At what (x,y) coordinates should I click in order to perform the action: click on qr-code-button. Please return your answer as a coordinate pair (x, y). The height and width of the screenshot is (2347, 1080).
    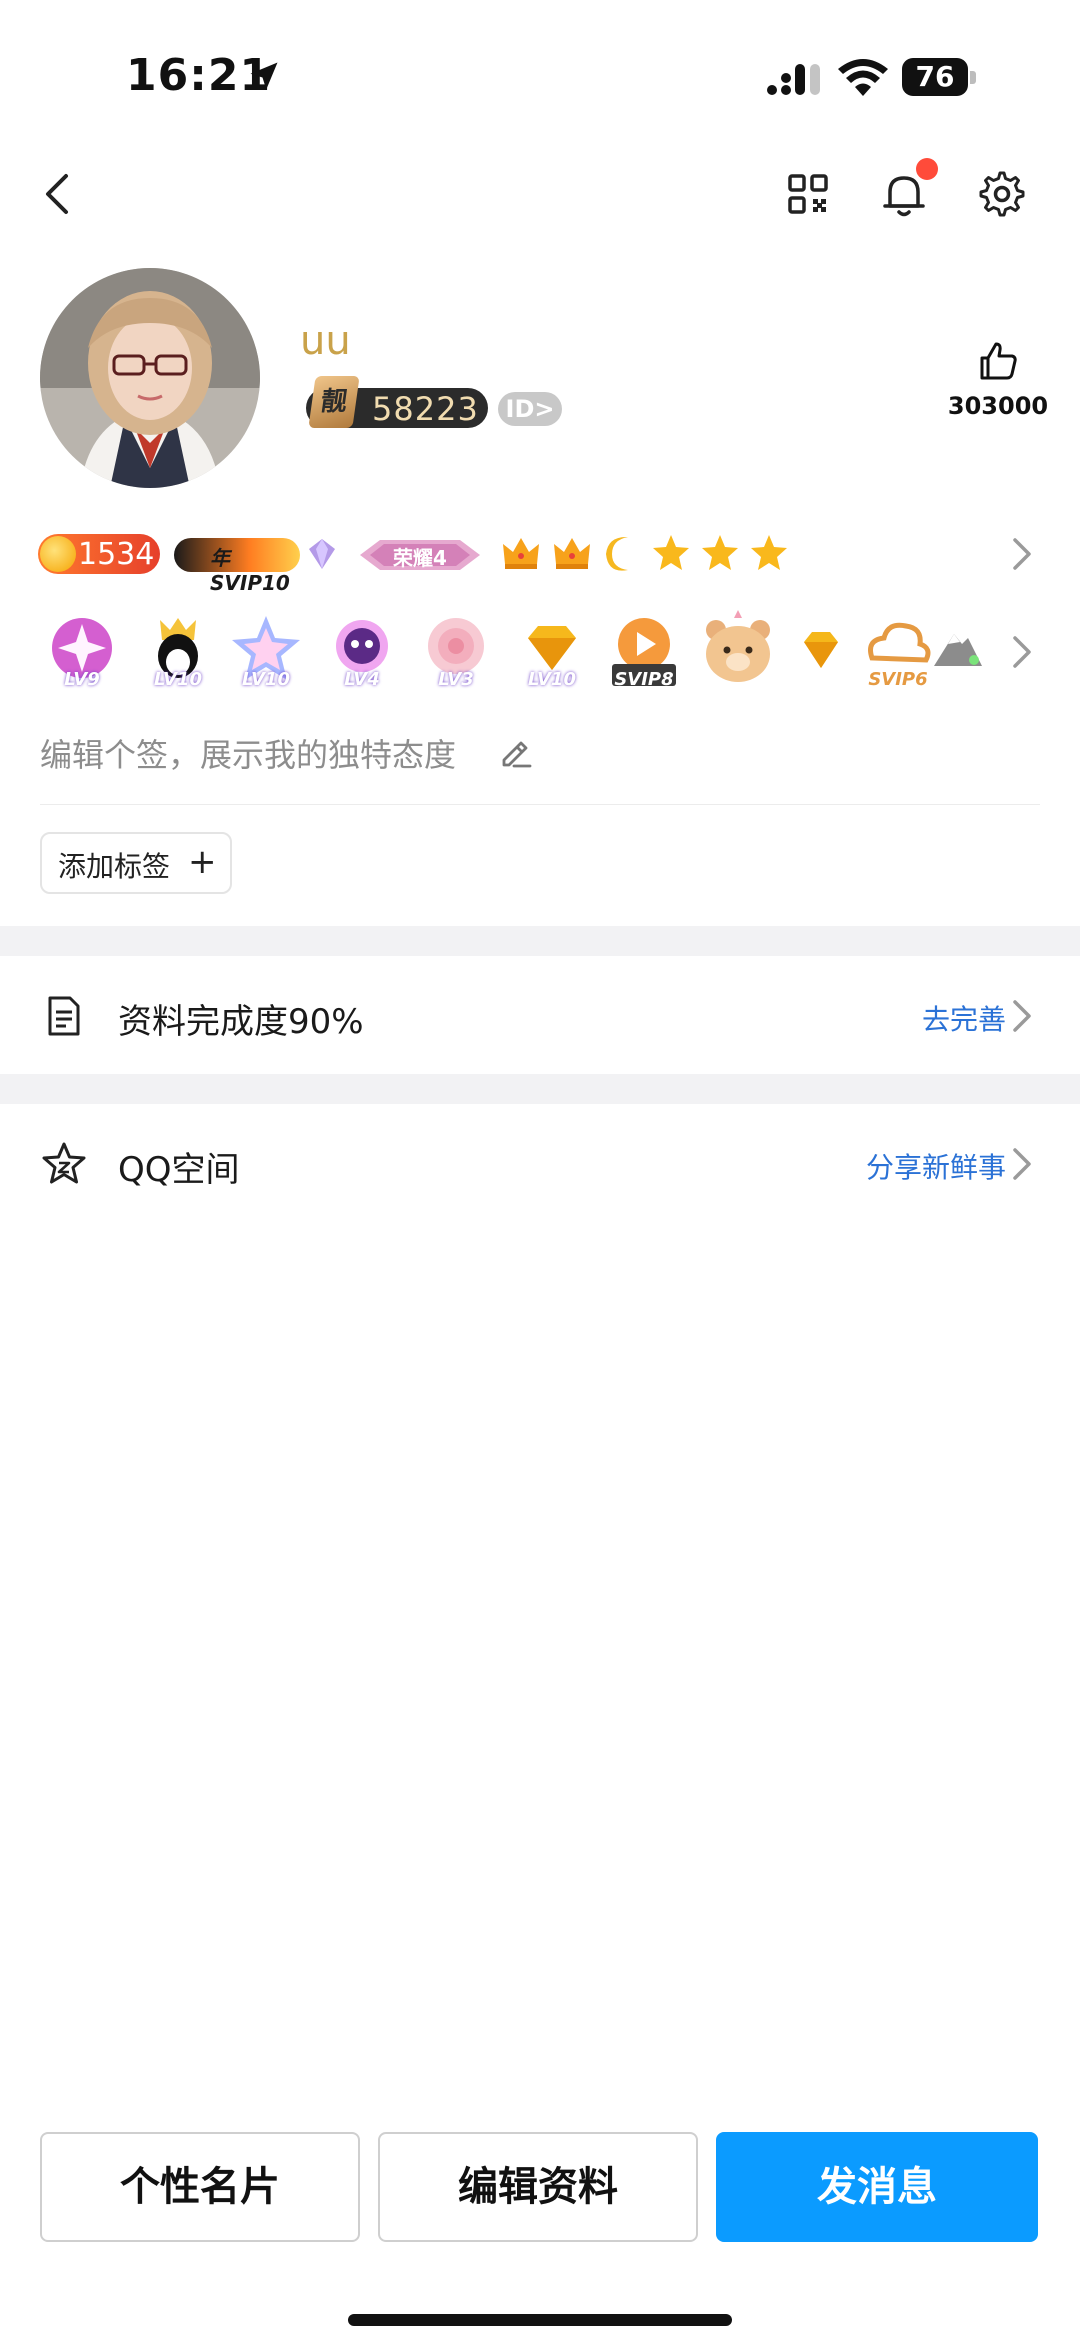
    Looking at the image, I should click on (808, 194).